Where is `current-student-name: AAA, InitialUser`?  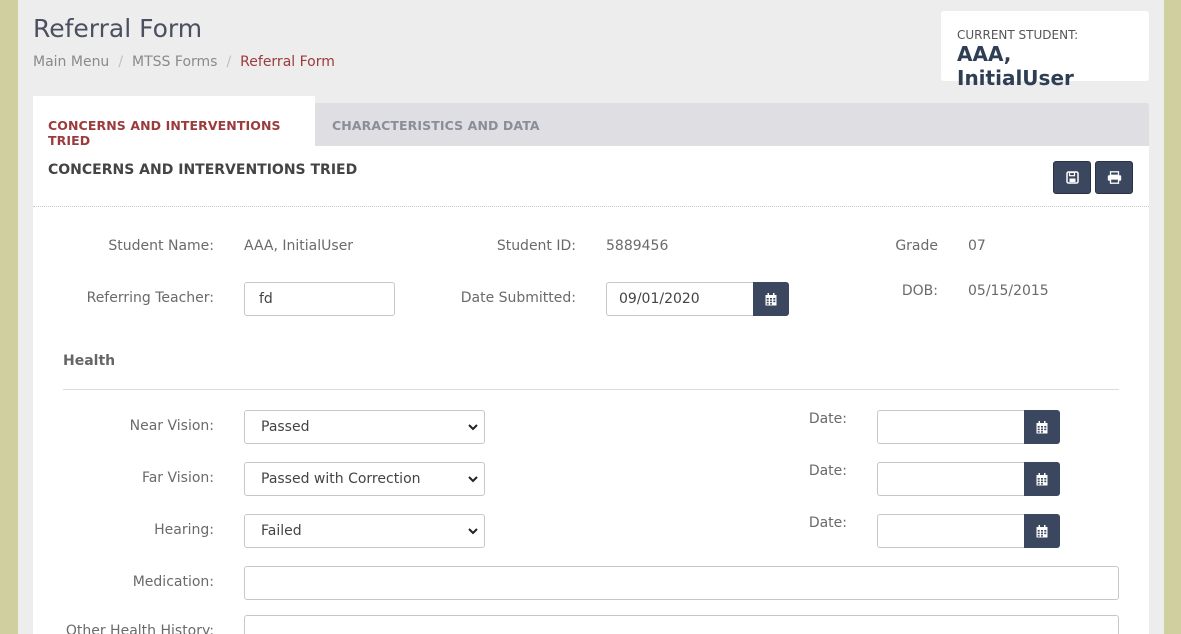 current-student-name: AAA, InitialUser is located at coordinates (1015, 66).